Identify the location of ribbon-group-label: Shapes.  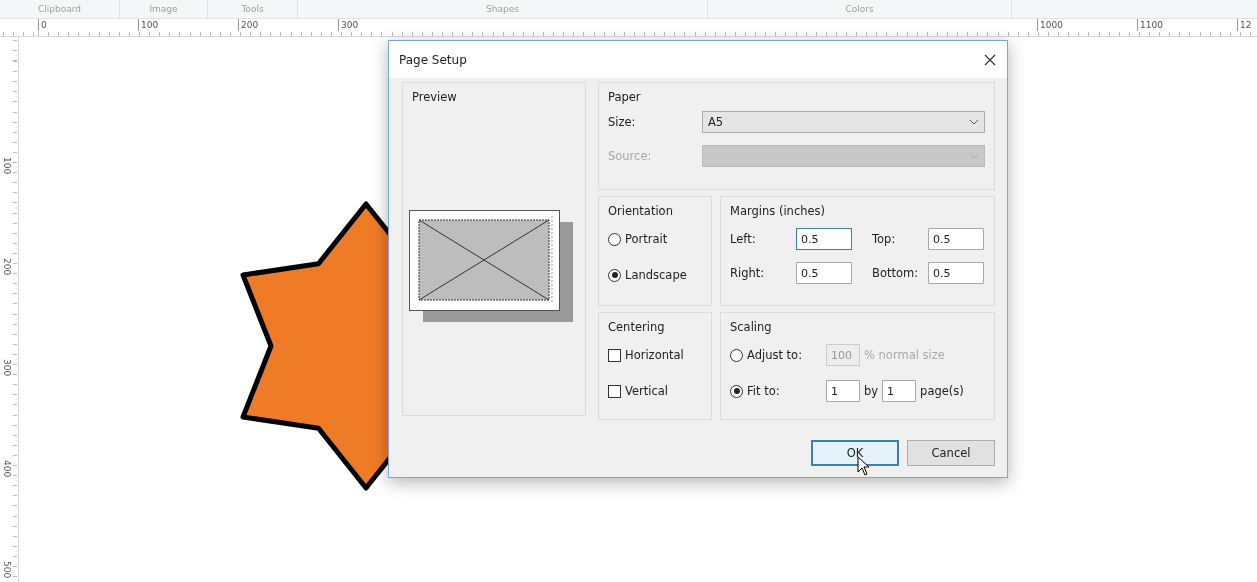
(503, 9).